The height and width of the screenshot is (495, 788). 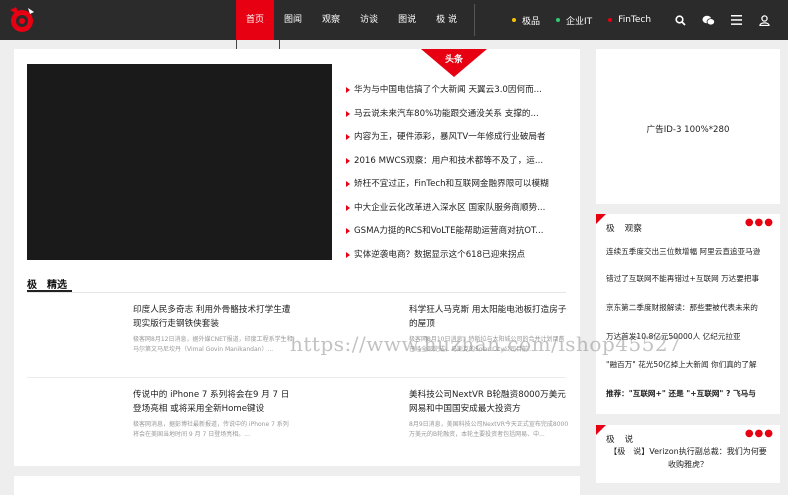 What do you see at coordinates (474, 20) in the screenshot?
I see `nav-divider` at bounding box center [474, 20].